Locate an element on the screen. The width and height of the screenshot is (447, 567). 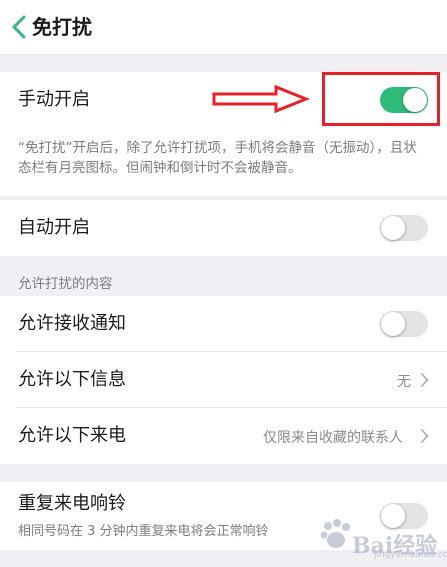
auto-enable-toggle is located at coordinates (404, 228).